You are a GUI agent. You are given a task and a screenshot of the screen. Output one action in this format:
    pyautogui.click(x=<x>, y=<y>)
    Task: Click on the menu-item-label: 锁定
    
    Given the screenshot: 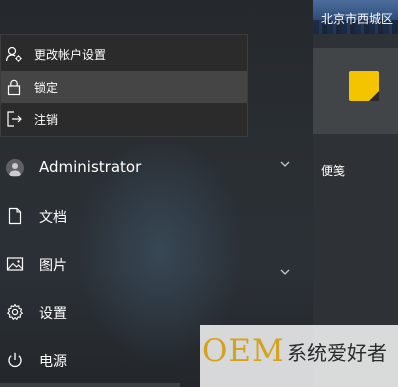 What is the action you would take?
    pyautogui.click(x=46, y=87)
    